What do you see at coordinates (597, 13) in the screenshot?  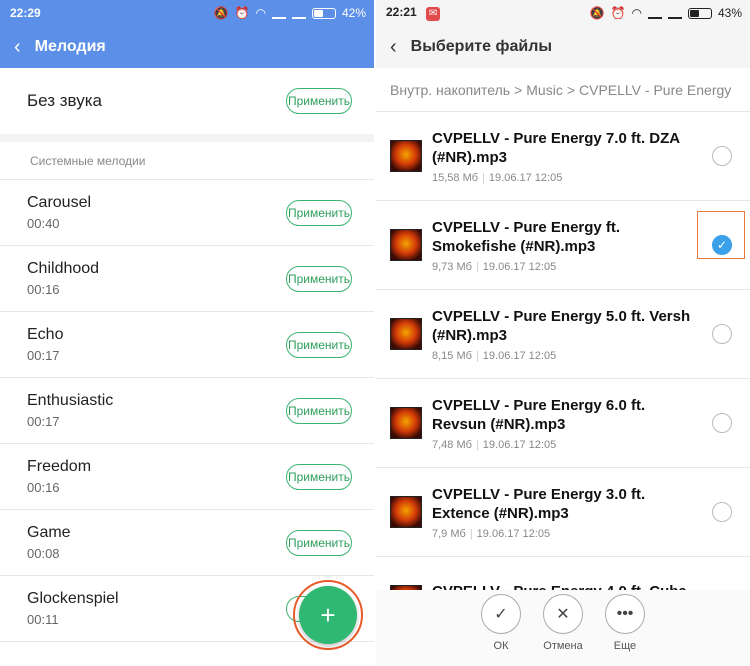 I see `mute-icon: 🔕` at bounding box center [597, 13].